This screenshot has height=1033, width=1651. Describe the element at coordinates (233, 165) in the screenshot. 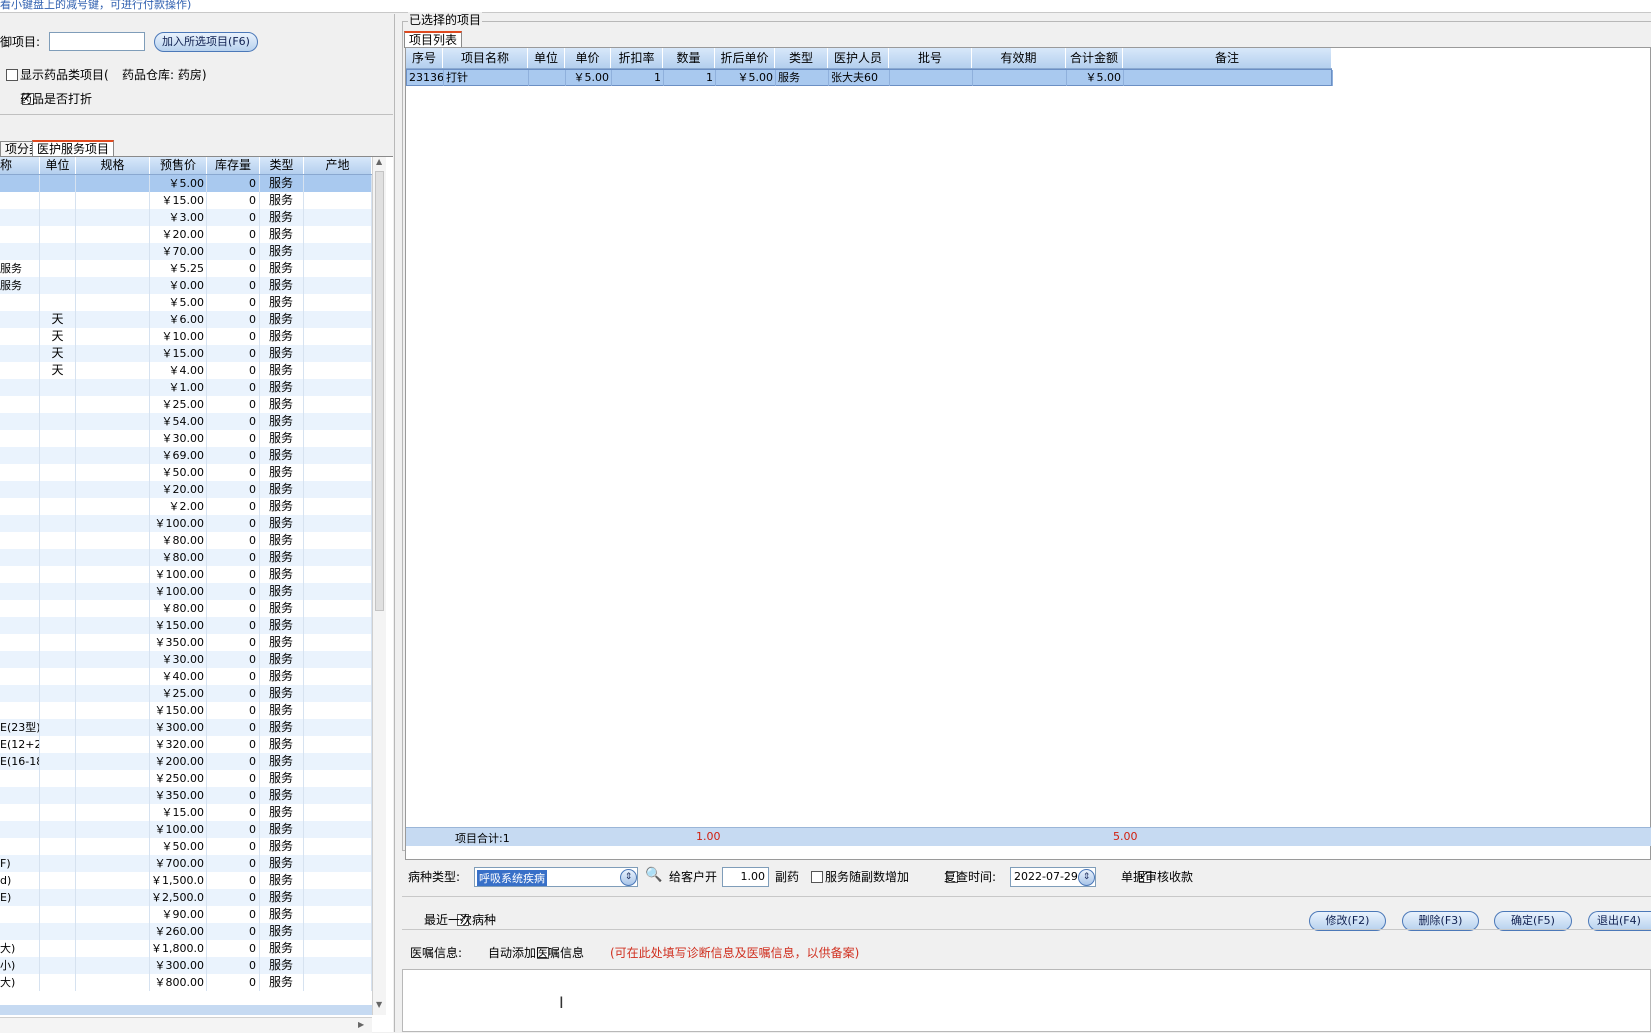

I see `col-stock: 库存量` at that location.